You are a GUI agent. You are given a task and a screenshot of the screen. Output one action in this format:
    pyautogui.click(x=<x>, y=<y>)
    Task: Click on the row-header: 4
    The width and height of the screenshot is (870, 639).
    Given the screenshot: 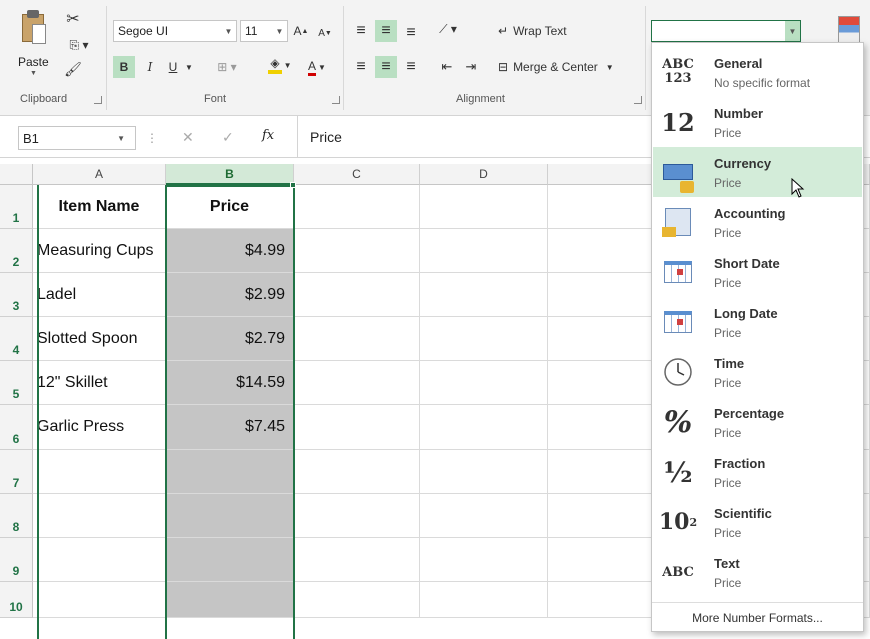 What is the action you would take?
    pyautogui.click(x=16, y=339)
    